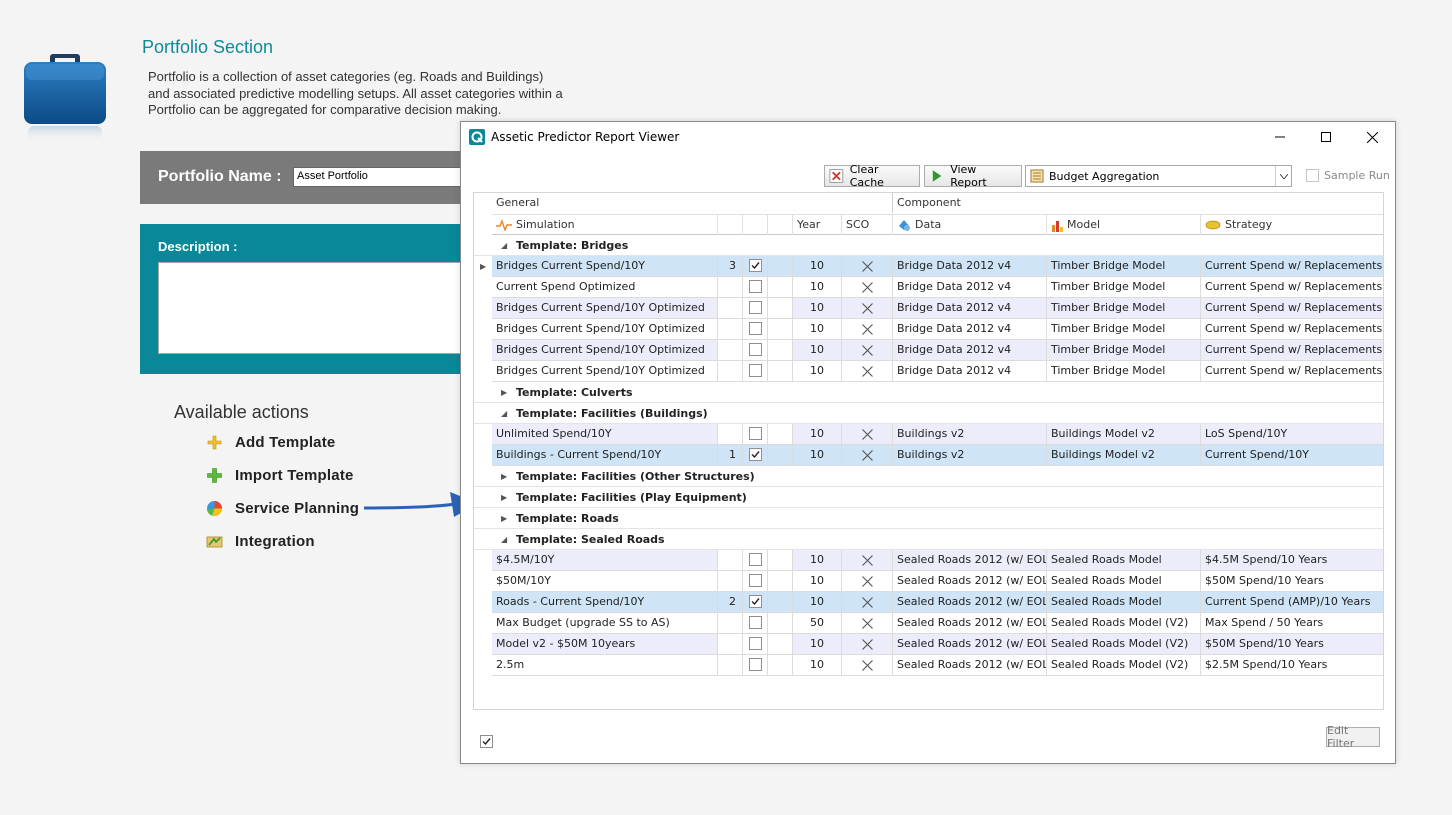 The width and height of the screenshot is (1452, 815). Describe the element at coordinates (1158, 176) in the screenshot. I see `report-type-select: Budget Aggregation` at that location.